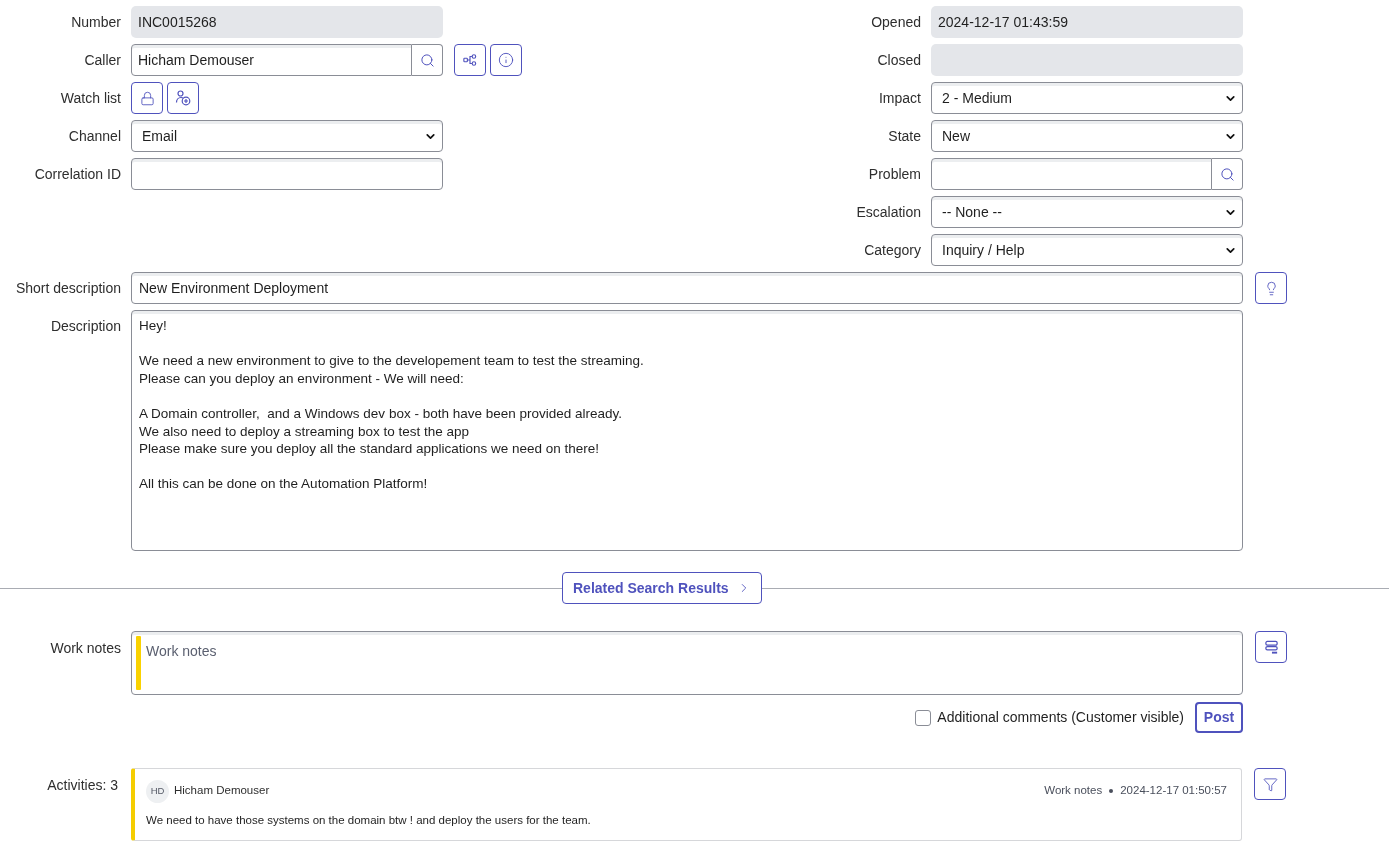  I want to click on field-label: Work notes, so click(85, 648).